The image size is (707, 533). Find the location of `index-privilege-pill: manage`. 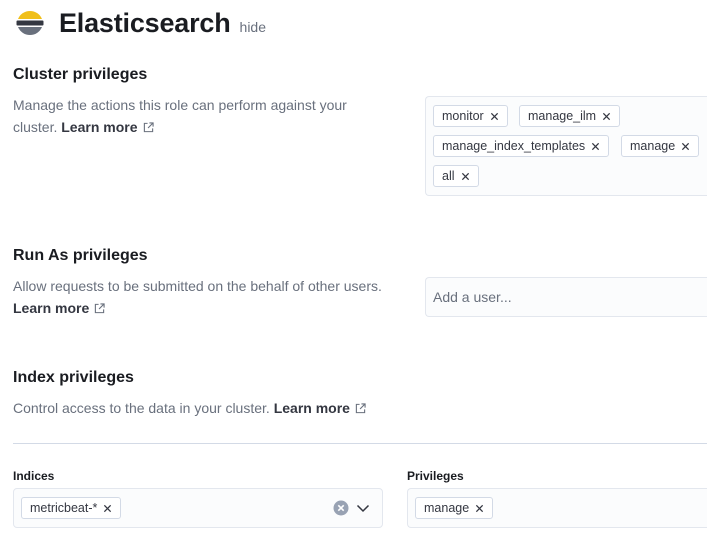

index-privilege-pill: manage is located at coordinates (454, 508).